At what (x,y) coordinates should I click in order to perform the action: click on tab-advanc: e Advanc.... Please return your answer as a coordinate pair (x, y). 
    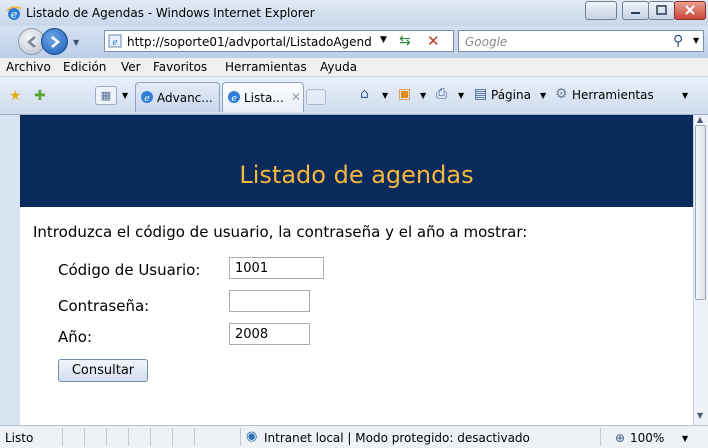
    Looking at the image, I should click on (177, 97).